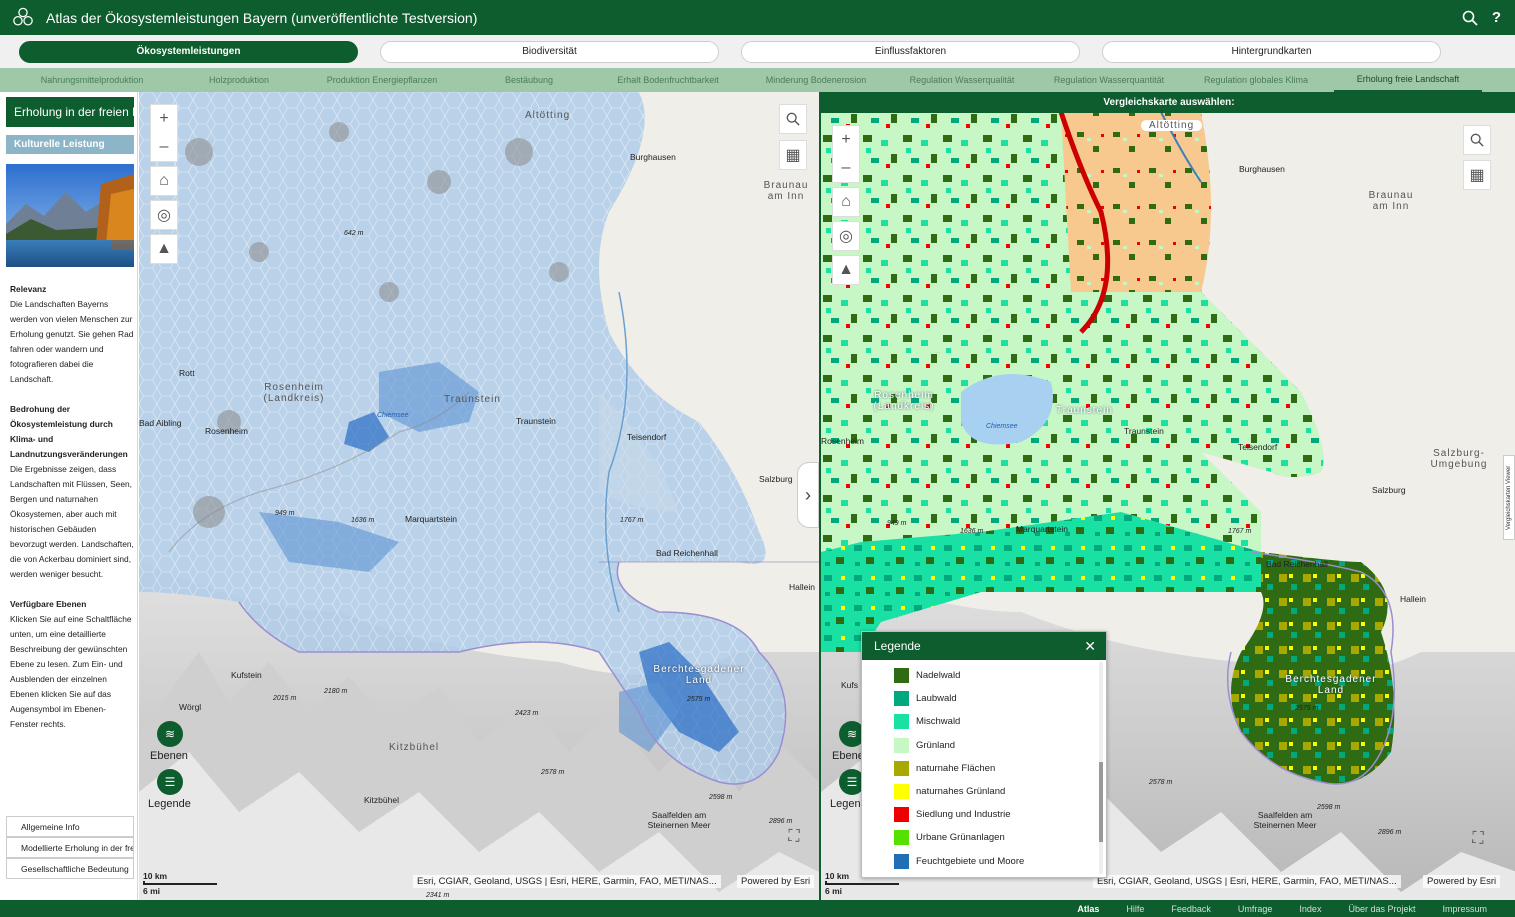 The height and width of the screenshot is (917, 1515). I want to click on legend-button: ☰, so click(170, 782).